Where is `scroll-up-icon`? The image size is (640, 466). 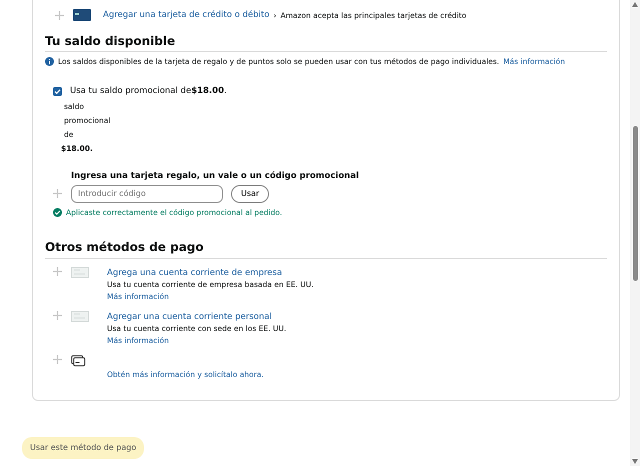
scroll-up-icon is located at coordinates (635, 4).